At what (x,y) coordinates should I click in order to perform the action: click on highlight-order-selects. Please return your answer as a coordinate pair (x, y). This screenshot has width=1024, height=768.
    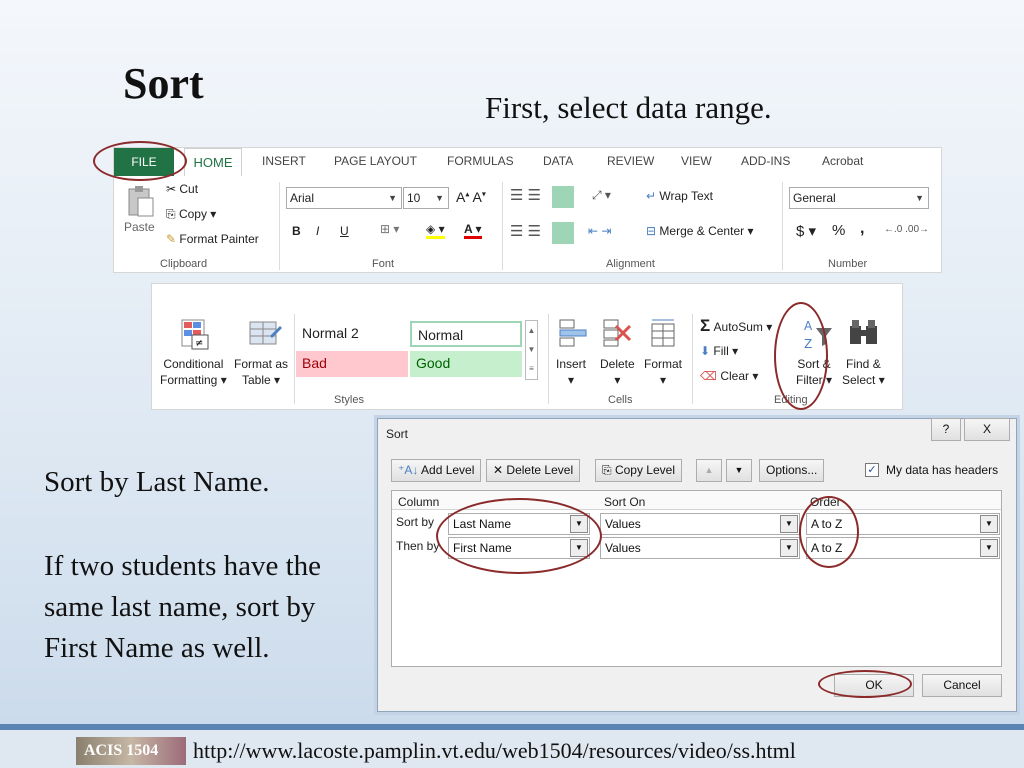
    Looking at the image, I should click on (829, 532).